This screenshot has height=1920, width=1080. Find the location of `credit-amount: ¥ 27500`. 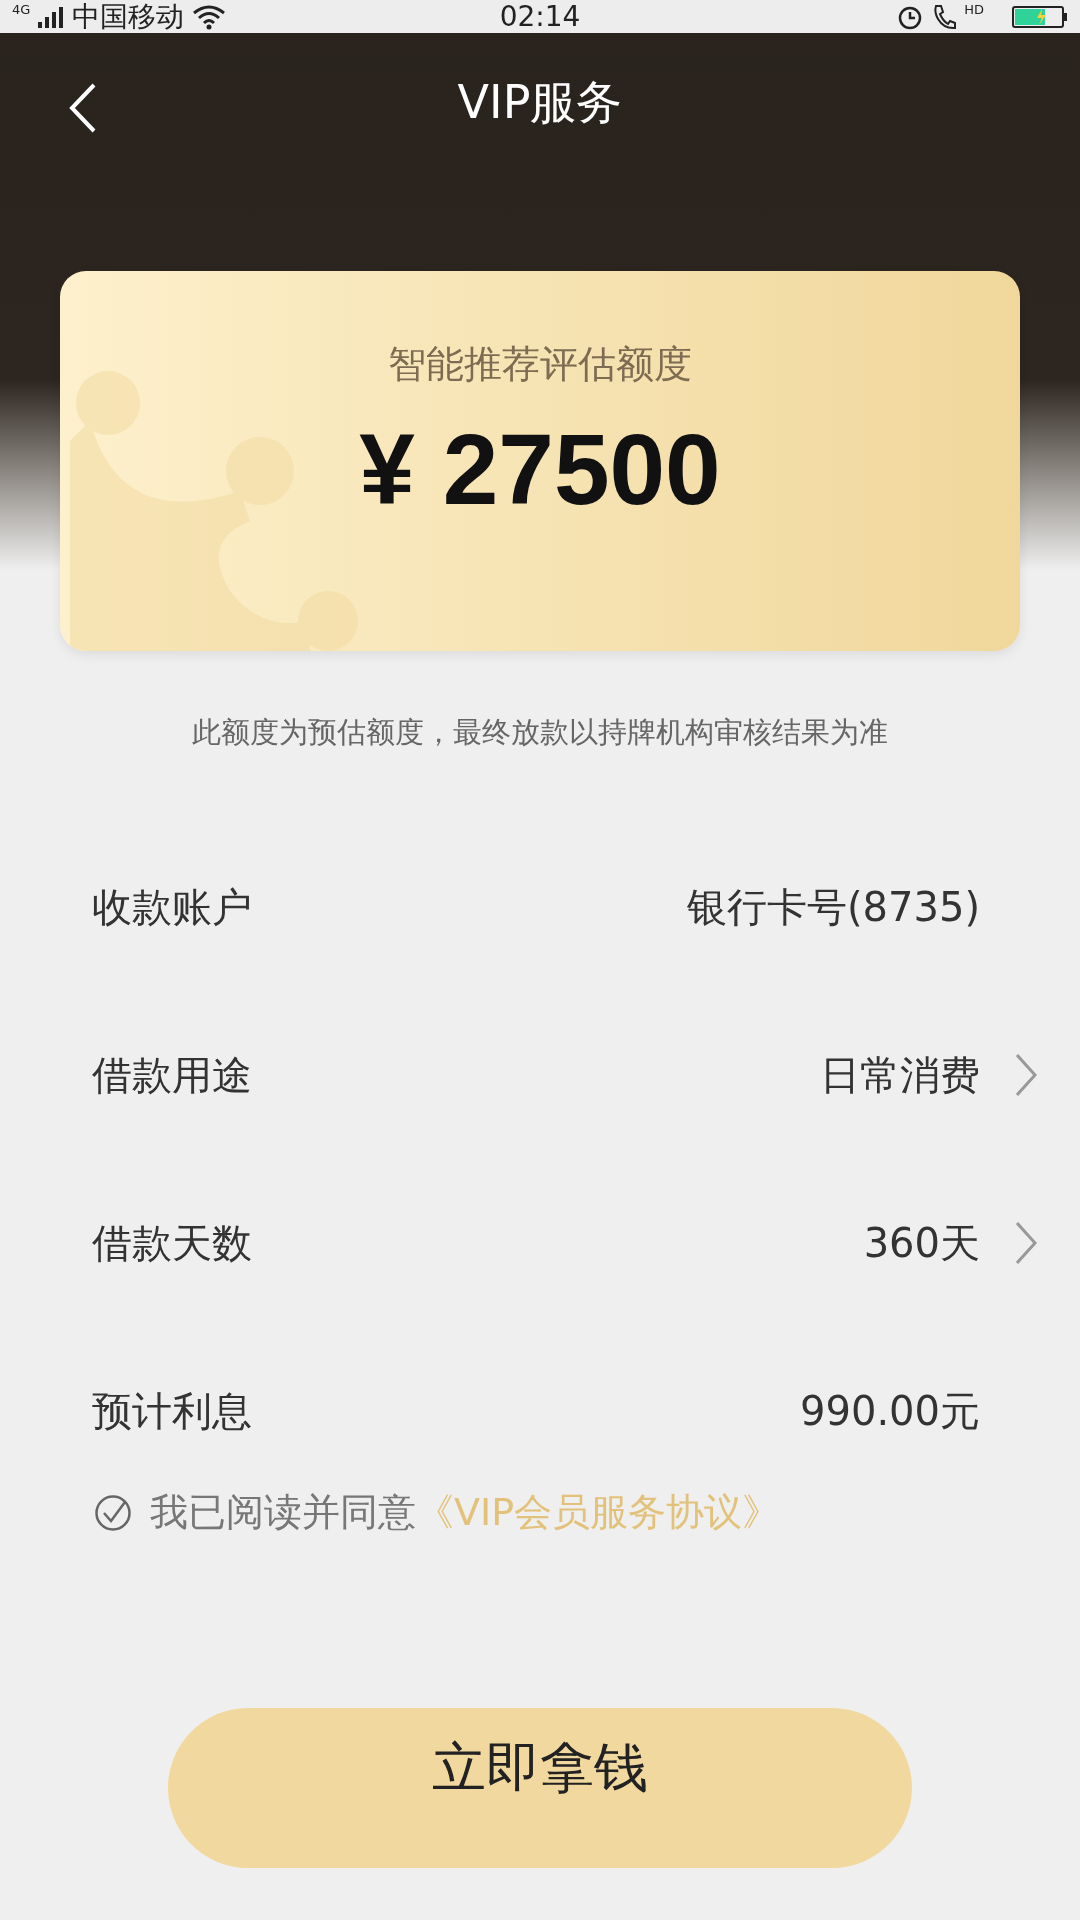

credit-amount: ¥ 27500 is located at coordinates (540, 469).